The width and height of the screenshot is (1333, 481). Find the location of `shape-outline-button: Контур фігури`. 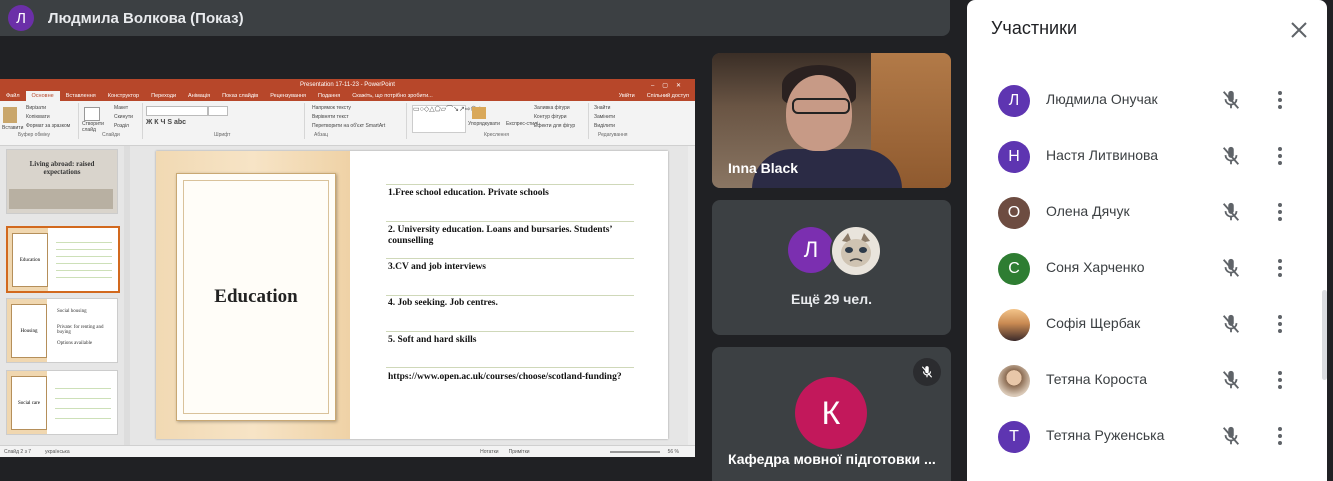

shape-outline-button: Контур фігури is located at coordinates (550, 117).